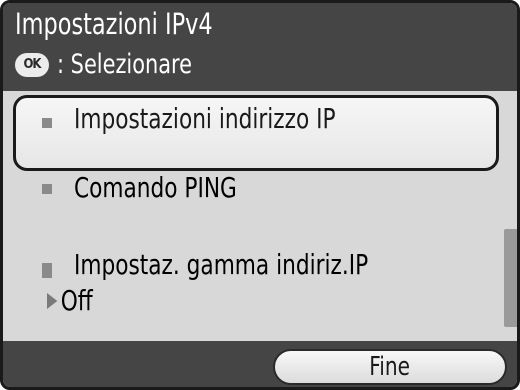 The height and width of the screenshot is (390, 520). Describe the element at coordinates (124, 64) in the screenshot. I see `select-hint-text: : Selezionare` at that location.